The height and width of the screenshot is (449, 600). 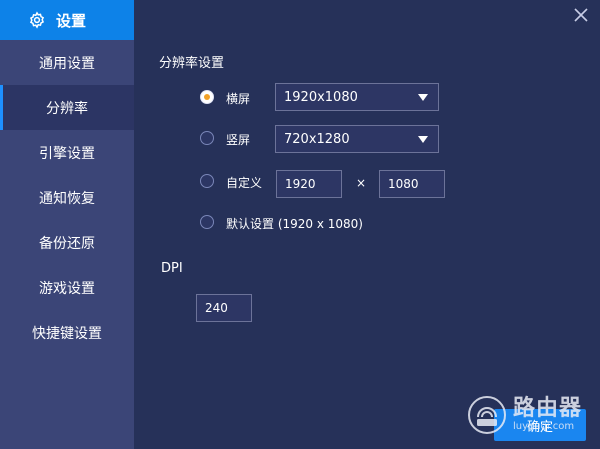 What do you see at coordinates (238, 99) in the screenshot?
I see `landscape-label: 横屏` at bounding box center [238, 99].